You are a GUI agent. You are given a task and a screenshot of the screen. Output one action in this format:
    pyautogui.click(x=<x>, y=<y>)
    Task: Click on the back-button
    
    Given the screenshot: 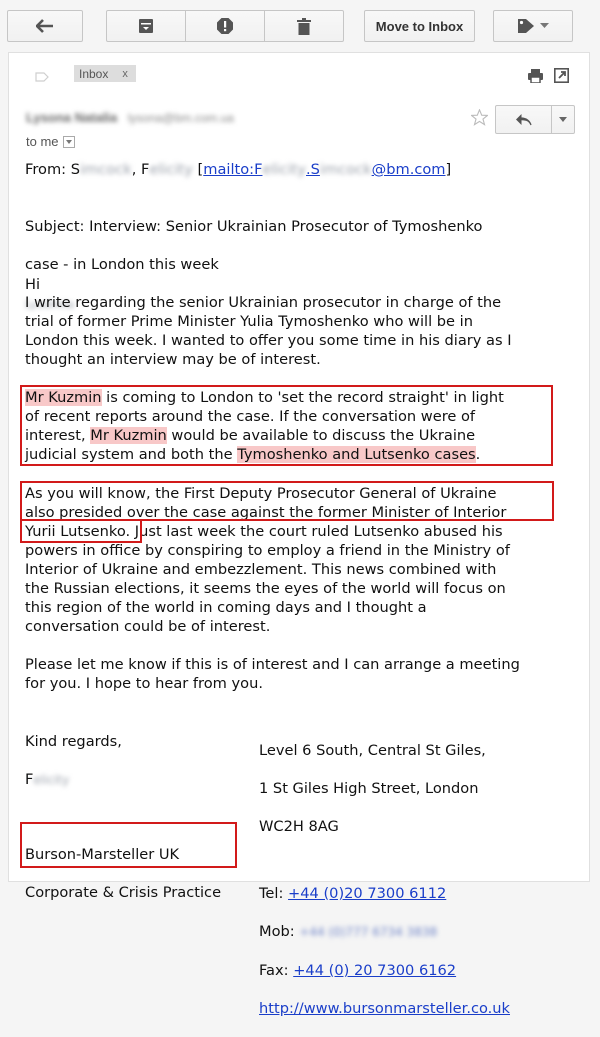 What is the action you would take?
    pyautogui.click(x=45, y=26)
    